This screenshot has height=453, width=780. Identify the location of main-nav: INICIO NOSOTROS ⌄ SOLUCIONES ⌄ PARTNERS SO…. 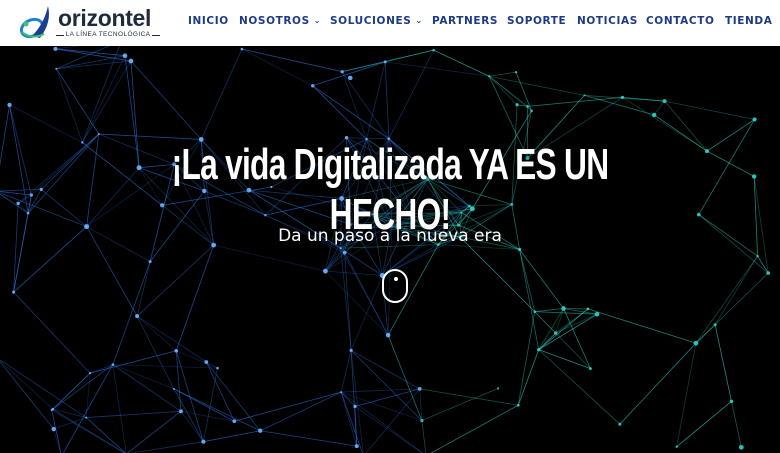
(390, 23).